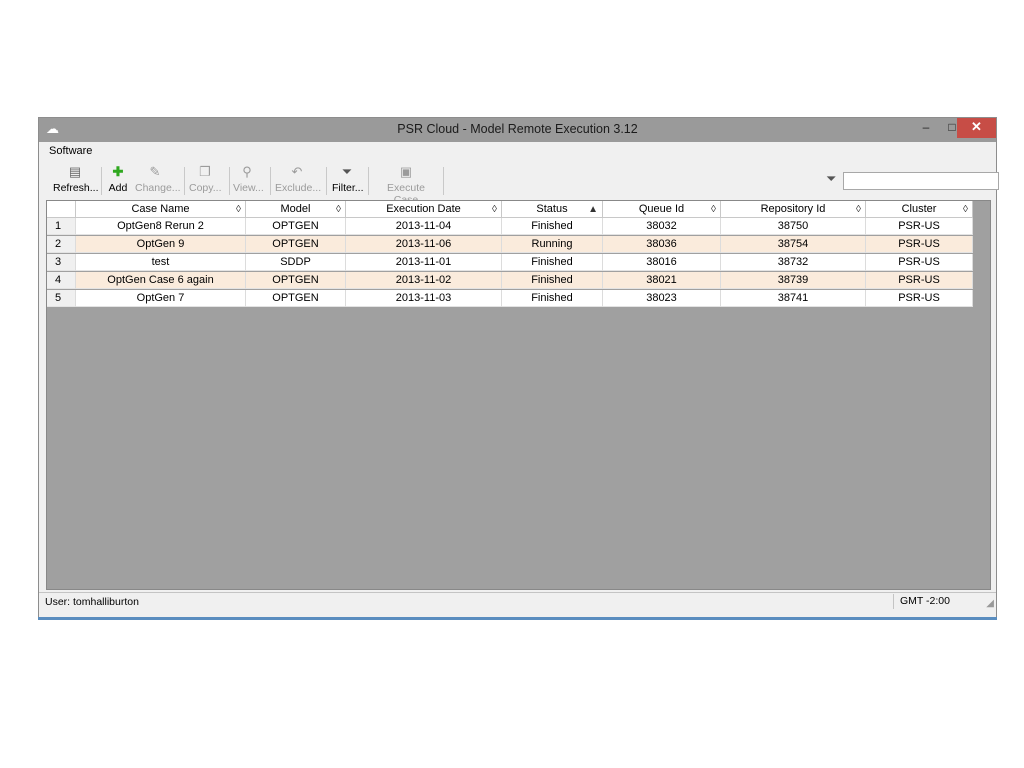  What do you see at coordinates (424, 280) in the screenshot?
I see `cell-execution-date: 2013-11-02` at bounding box center [424, 280].